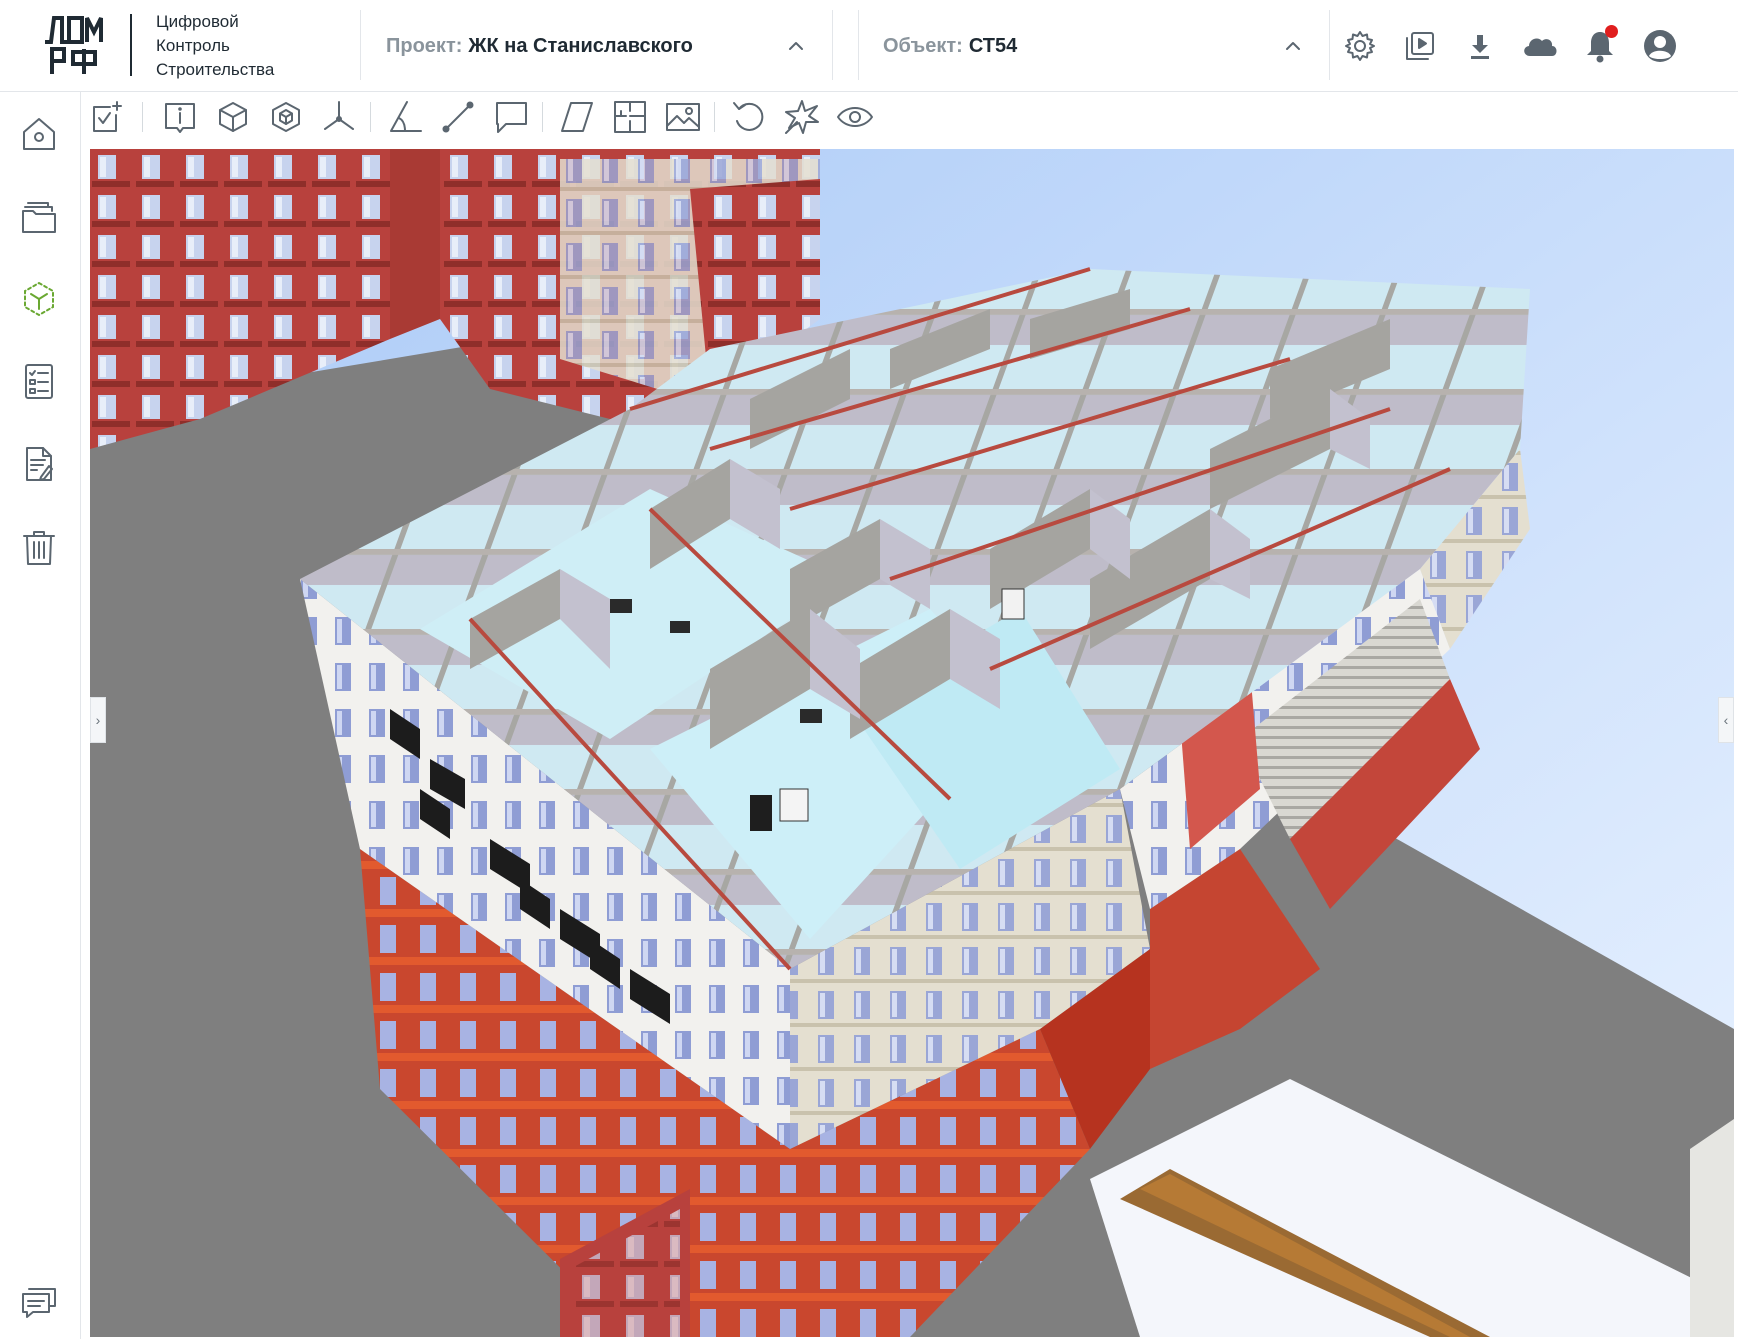 The width and height of the screenshot is (1738, 1339). I want to click on task-add-icon, so click(107, 116).